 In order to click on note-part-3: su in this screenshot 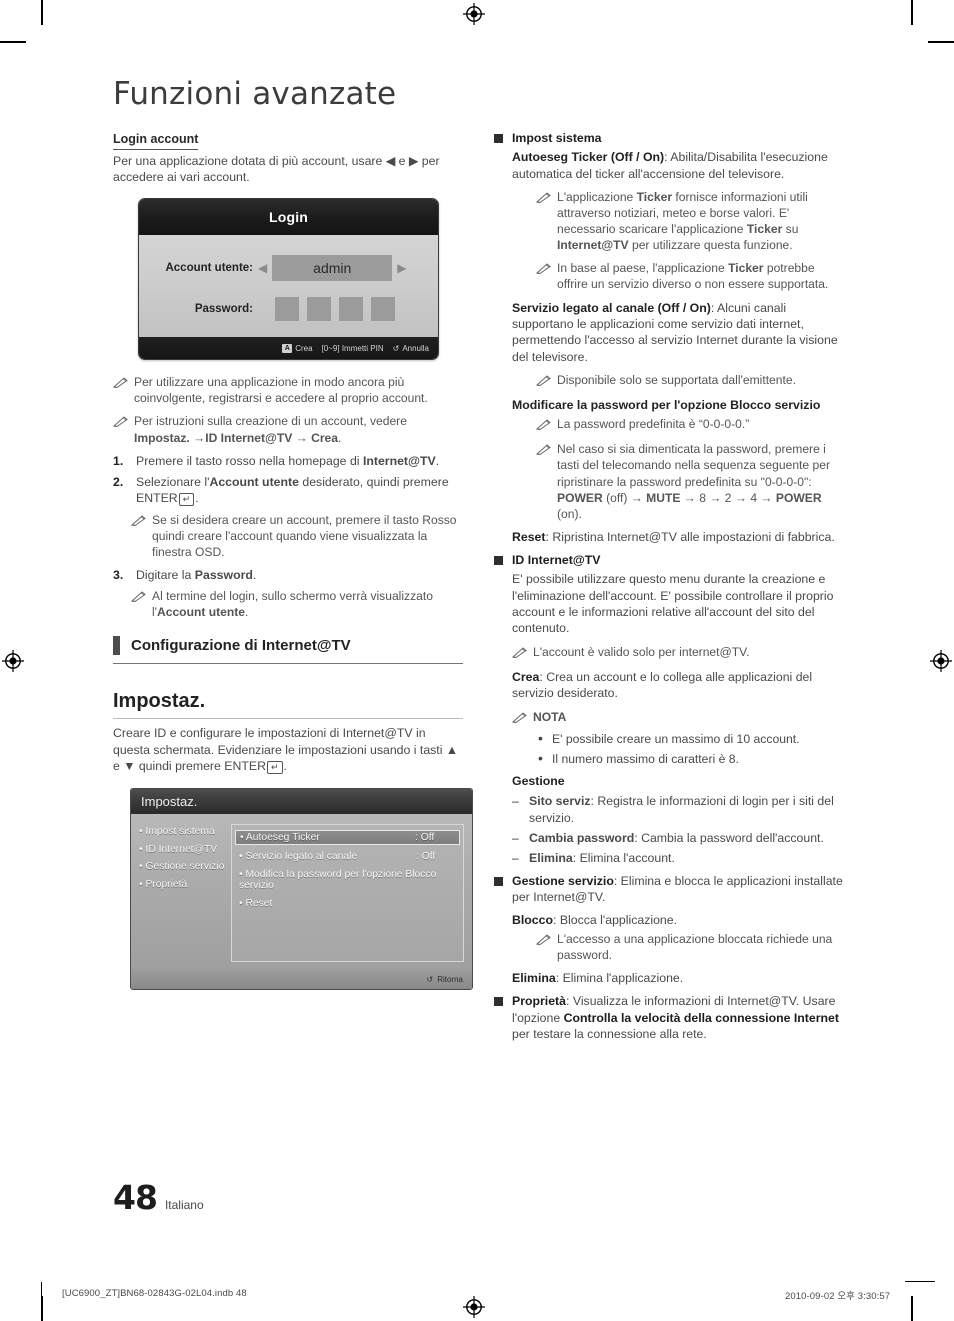, I will do `click(790, 229)`.